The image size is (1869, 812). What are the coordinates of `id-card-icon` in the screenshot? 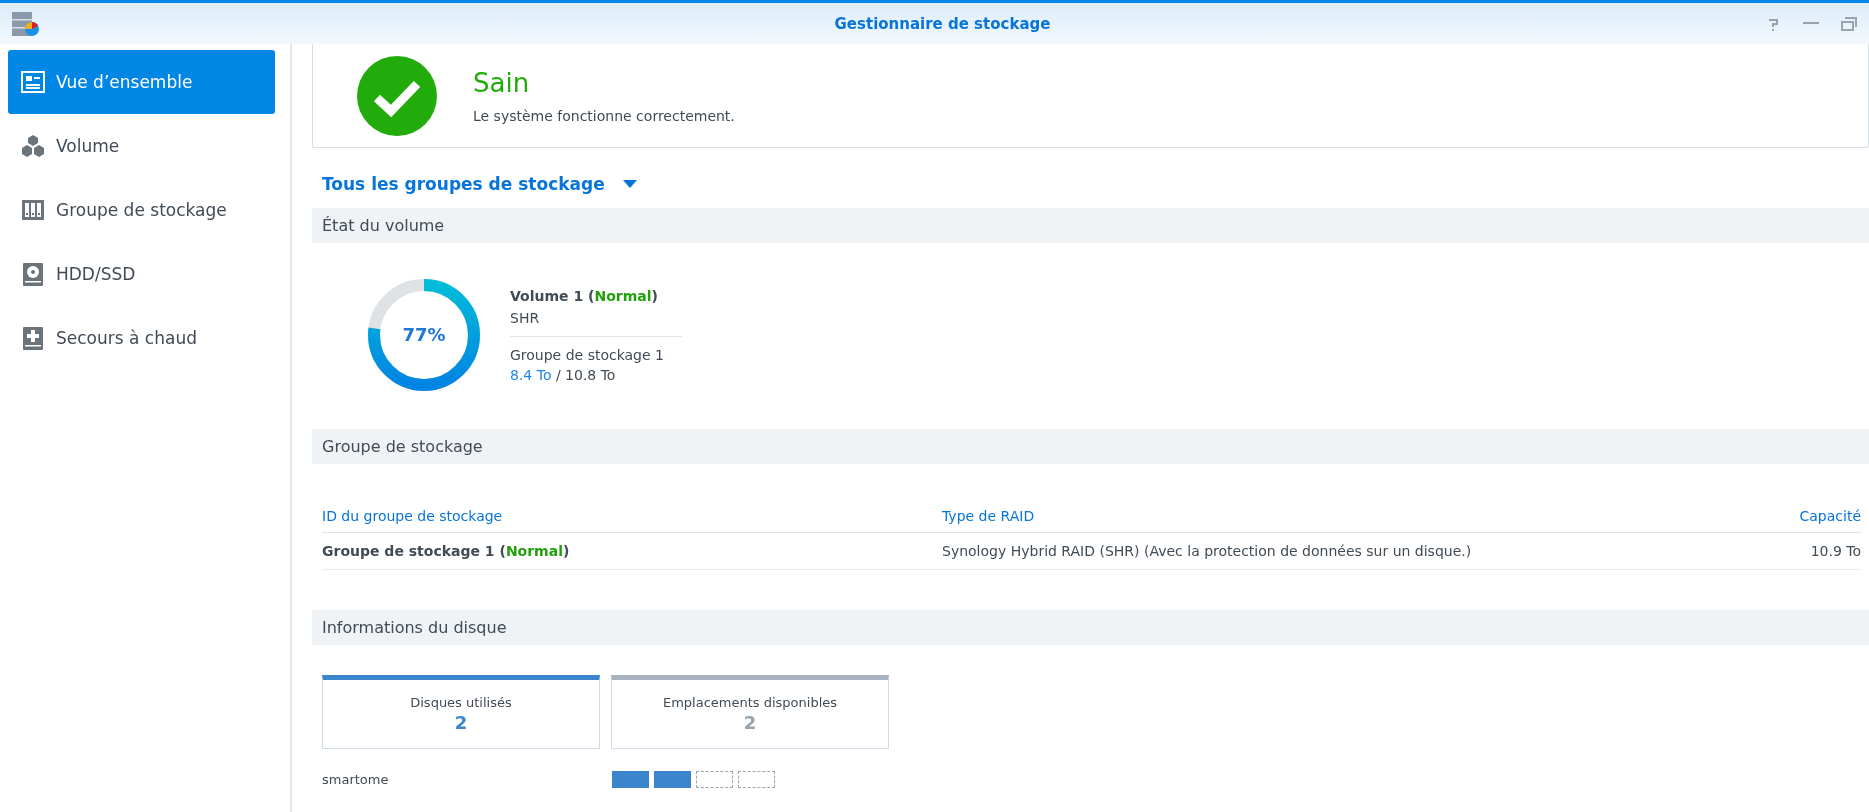 It's located at (33, 82).